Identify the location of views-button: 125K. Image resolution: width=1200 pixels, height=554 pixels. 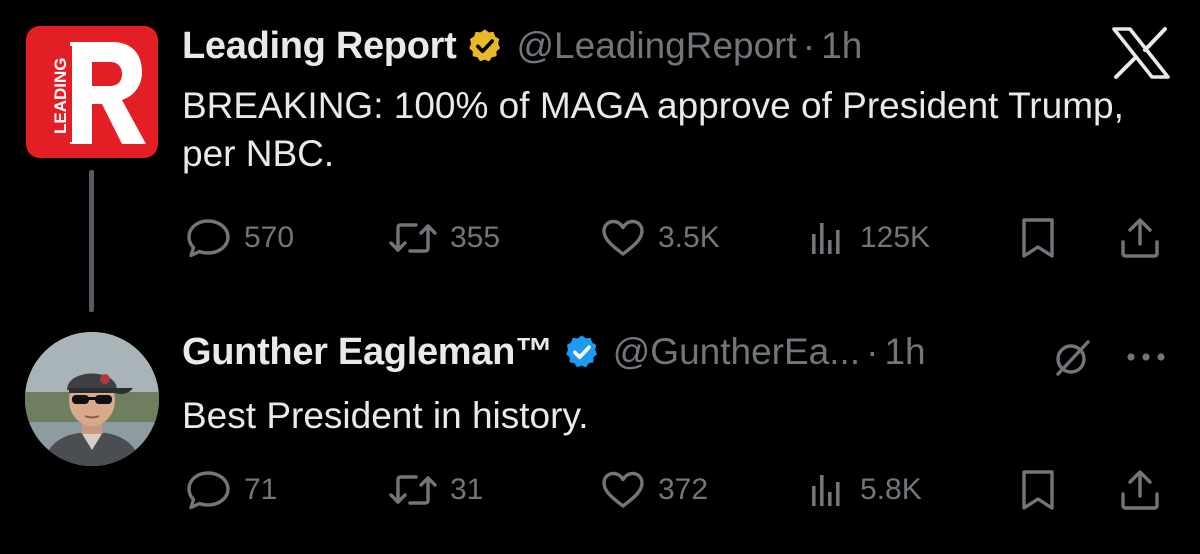
(869, 238).